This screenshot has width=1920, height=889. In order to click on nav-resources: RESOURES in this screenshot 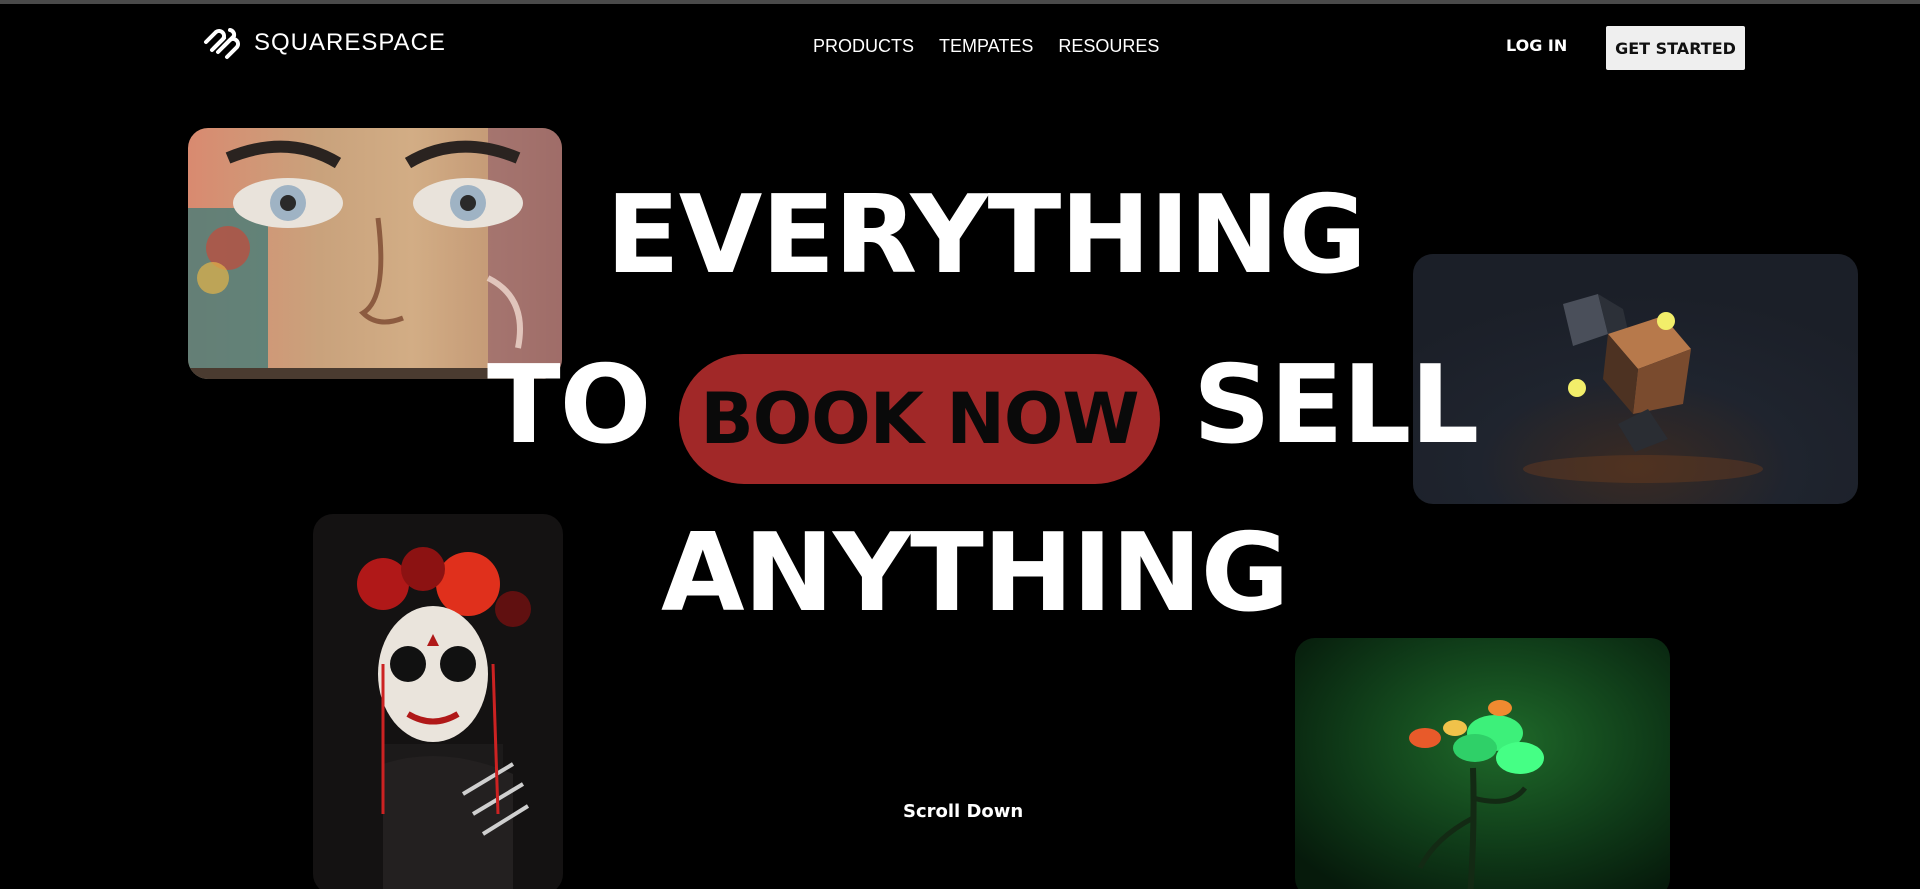, I will do `click(1108, 46)`.